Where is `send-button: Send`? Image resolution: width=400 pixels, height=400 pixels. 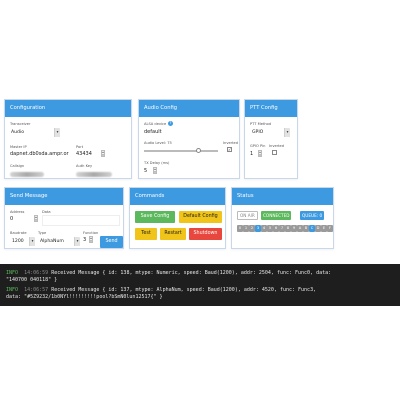
send-button: Send is located at coordinates (111, 242).